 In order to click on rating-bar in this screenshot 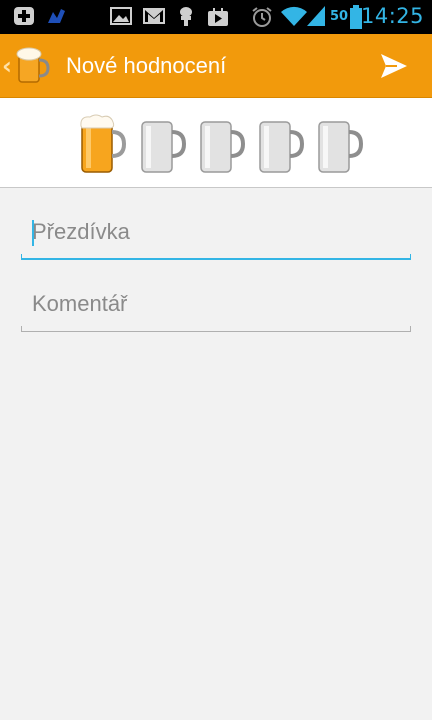, I will do `click(216, 143)`.